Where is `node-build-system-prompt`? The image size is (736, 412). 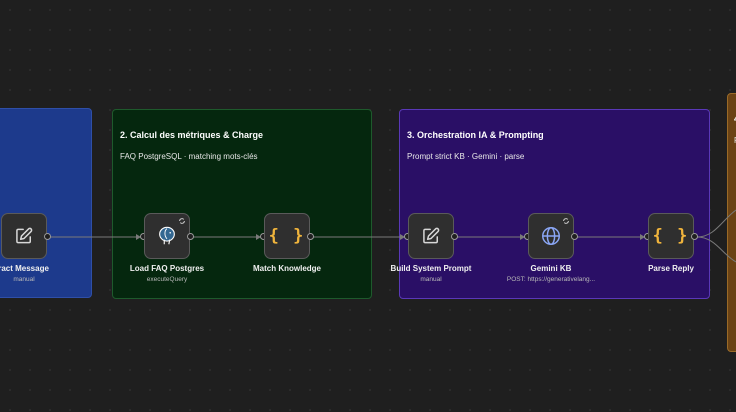
node-build-system-prompt is located at coordinates (431, 236).